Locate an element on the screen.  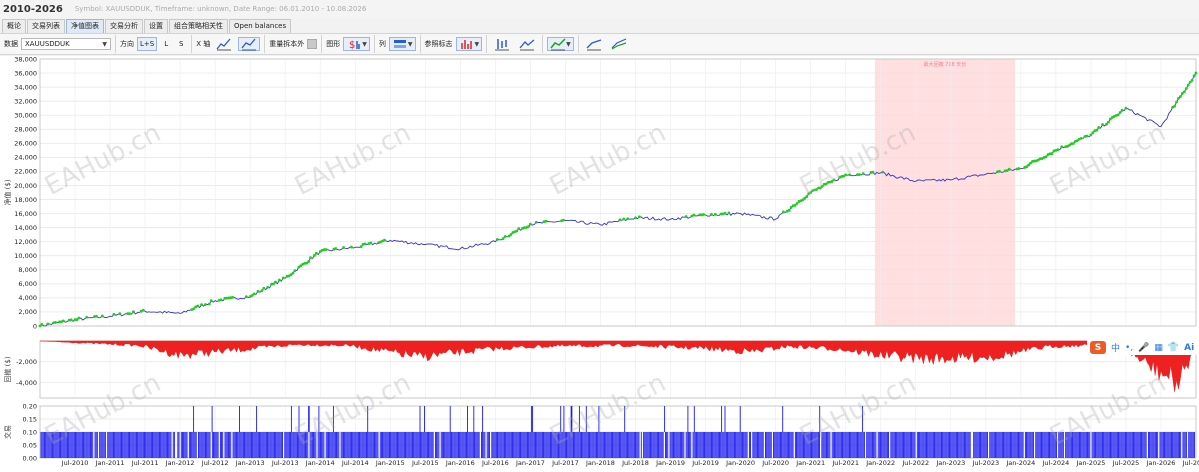
equity-ytick-label: 20,000 is located at coordinates (25, 186).